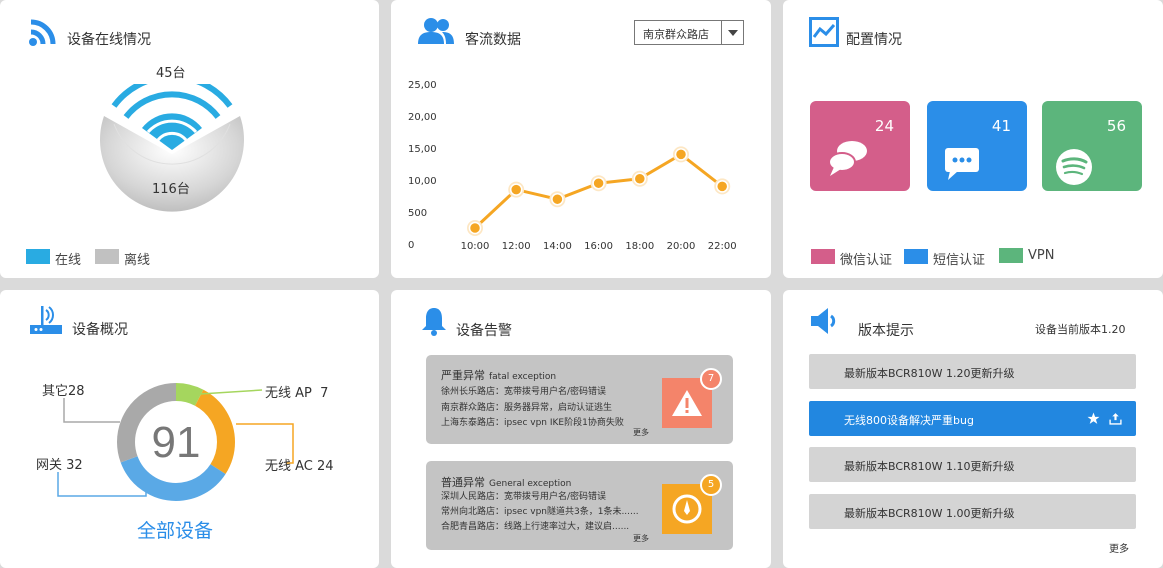 This screenshot has height=568, width=1163. Describe the element at coordinates (1011, 255) in the screenshot. I see `legend-swatch-vpn` at that location.